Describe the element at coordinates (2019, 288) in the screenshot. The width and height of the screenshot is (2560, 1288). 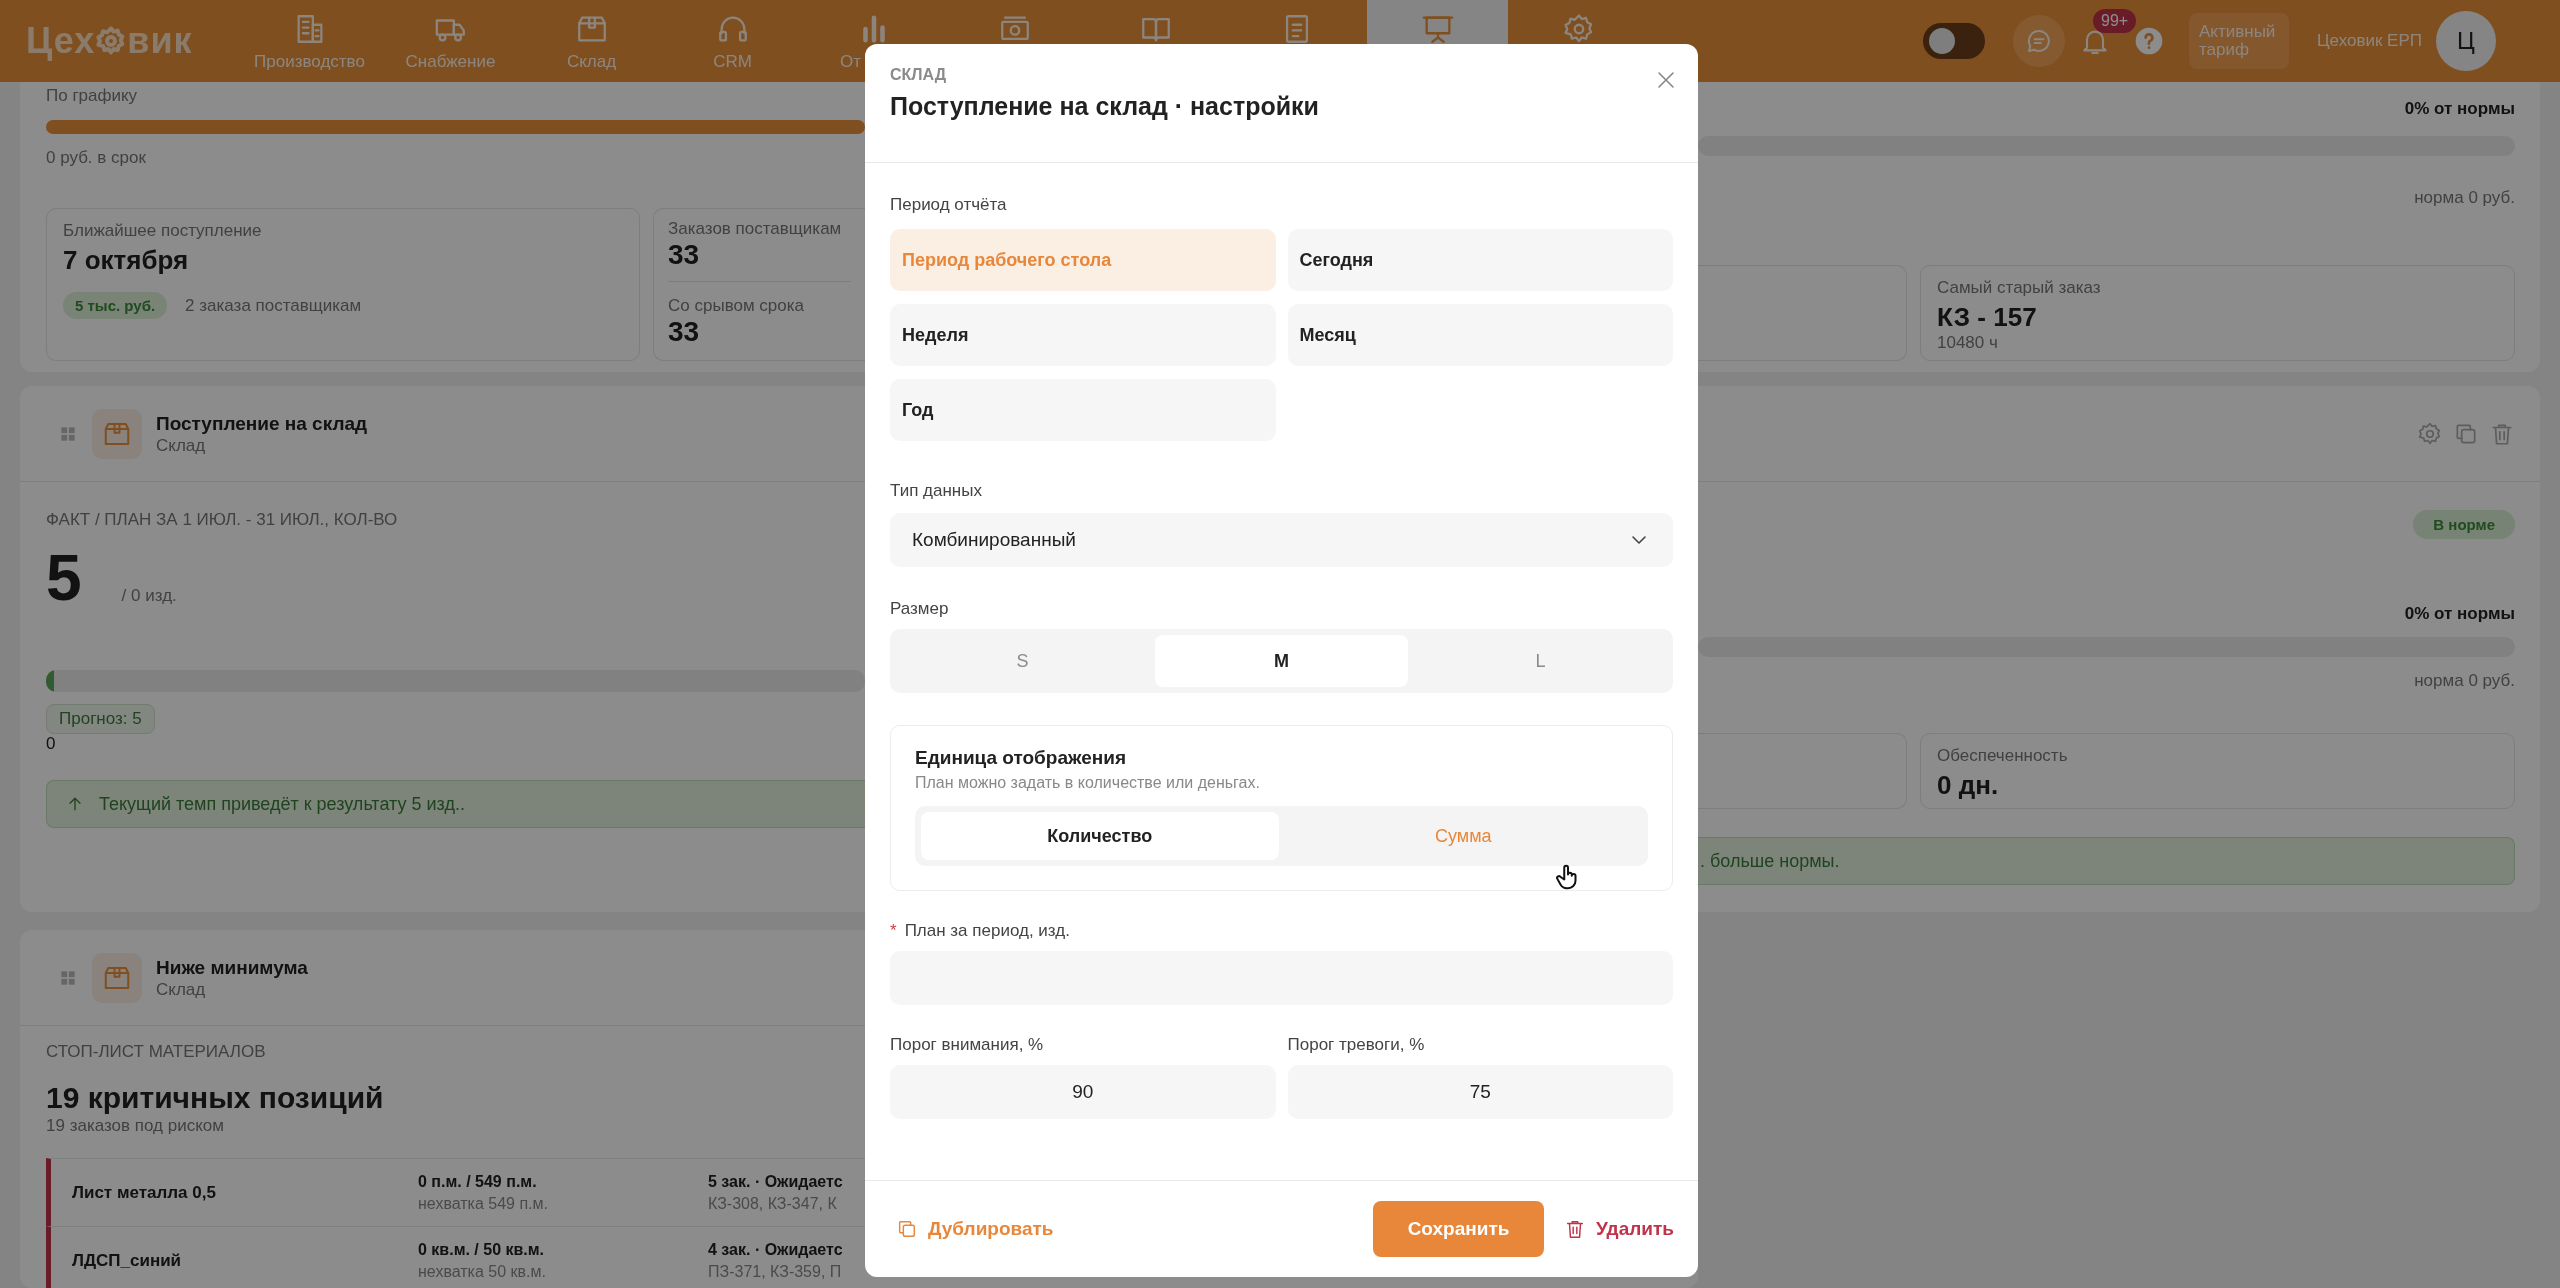
I see `card-title: Самый старый заказ` at that location.